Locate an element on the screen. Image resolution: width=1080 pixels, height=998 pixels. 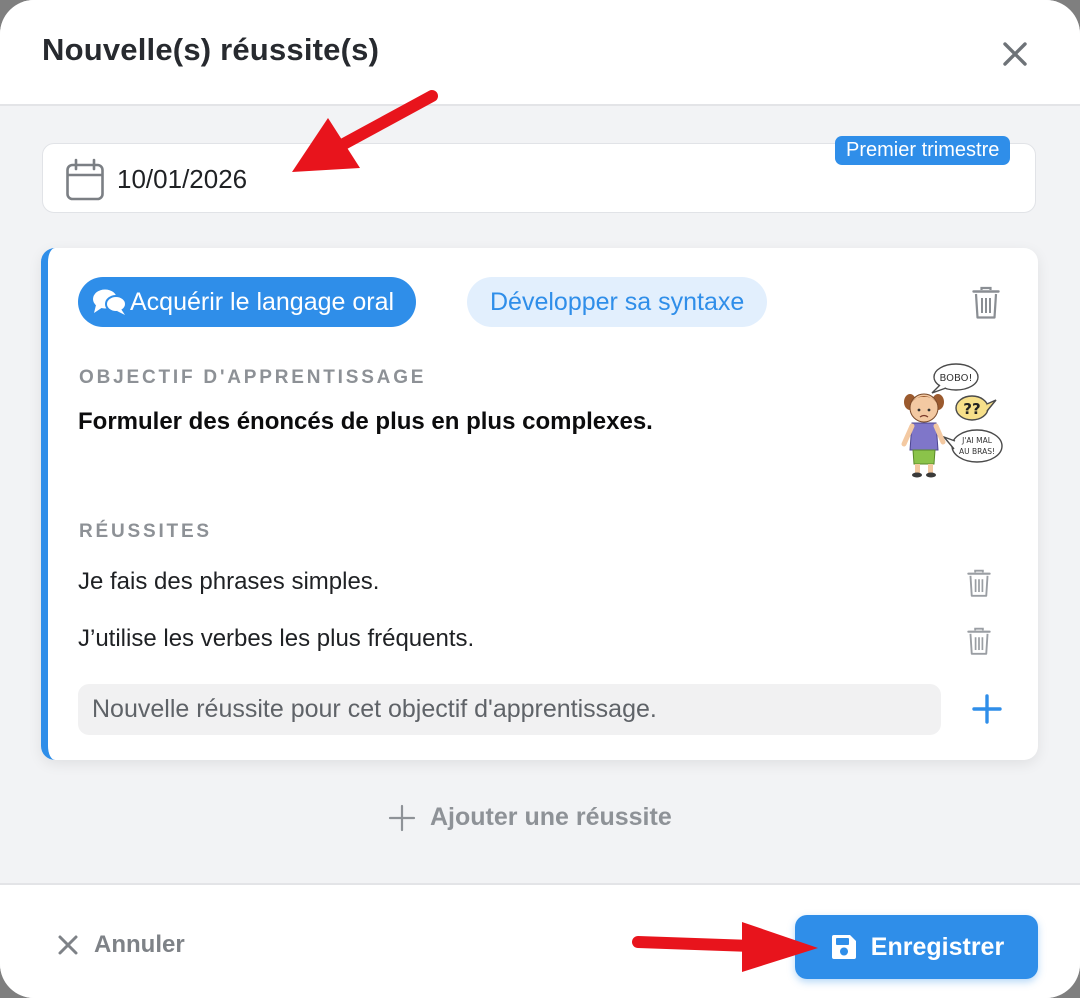
subdomain-chip: Développer sa syntaxe is located at coordinates (617, 302).